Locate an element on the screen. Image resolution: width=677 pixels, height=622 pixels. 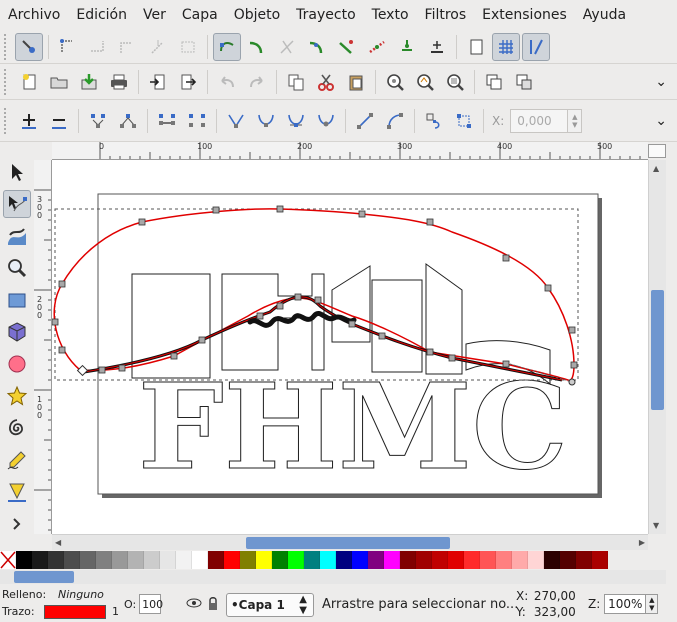
snap-toggle-button is located at coordinates (29, 46).